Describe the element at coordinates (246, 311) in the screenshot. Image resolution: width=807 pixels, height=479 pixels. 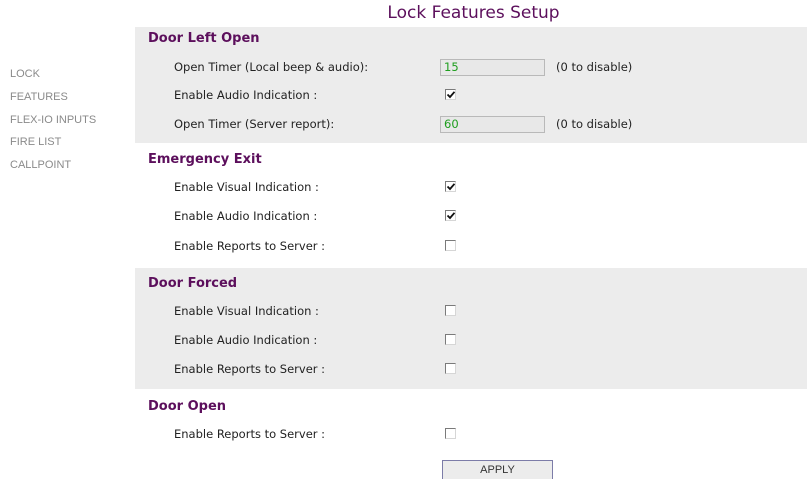
I see `forced-visual-label: Enable Visual Indication :` at that location.